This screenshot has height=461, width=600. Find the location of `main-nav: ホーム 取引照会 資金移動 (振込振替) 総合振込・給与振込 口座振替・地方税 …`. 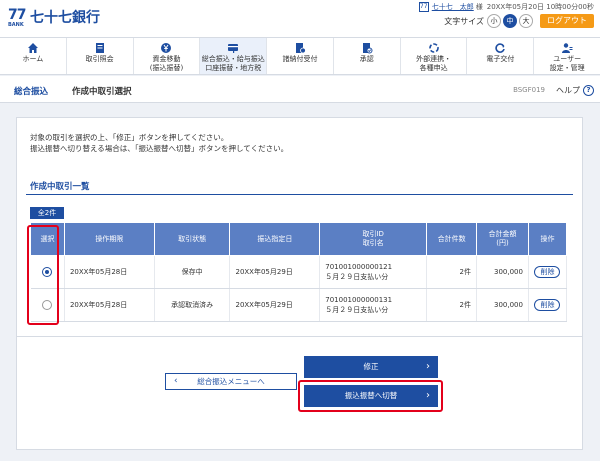

main-nav: ホーム 取引照会 資金移動 (振込振替) 総合振込・給与振込 口座振替・地方税 … is located at coordinates (300, 56).